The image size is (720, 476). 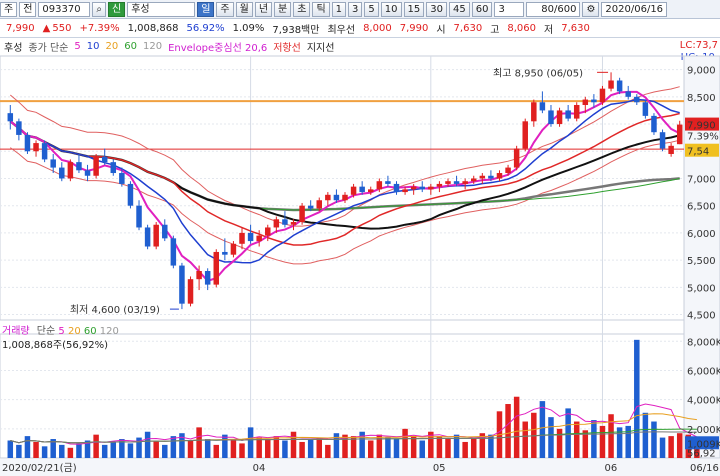 What do you see at coordinates (701, 207) in the screenshot?
I see `price-tick-label: 6,500` at bounding box center [701, 207].